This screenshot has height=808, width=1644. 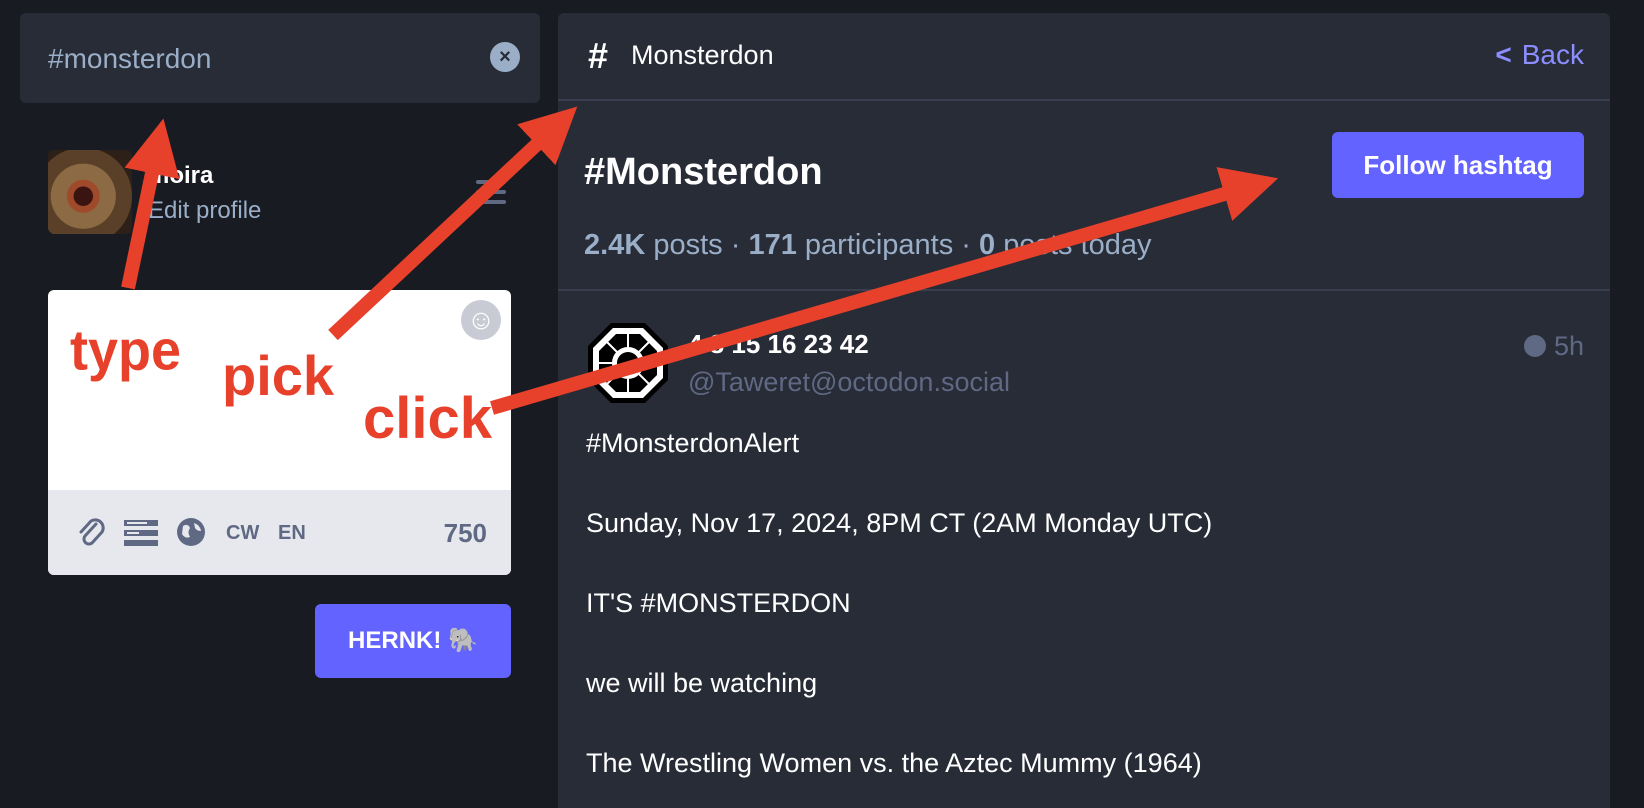 What do you see at coordinates (505, 57) in the screenshot?
I see `clear-circle-icon: ×` at bounding box center [505, 57].